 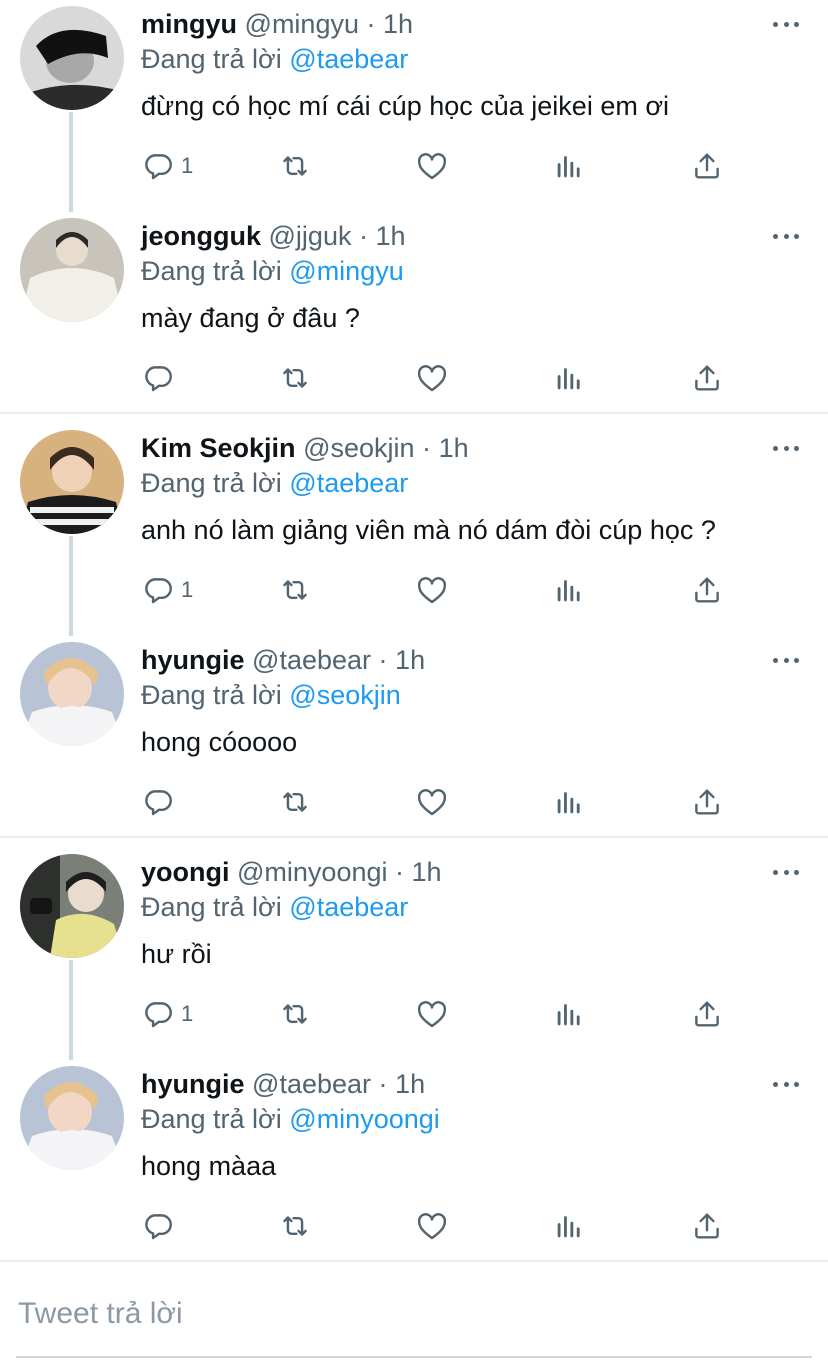 What do you see at coordinates (189, 24) in the screenshot?
I see `display-name: mingyu` at bounding box center [189, 24].